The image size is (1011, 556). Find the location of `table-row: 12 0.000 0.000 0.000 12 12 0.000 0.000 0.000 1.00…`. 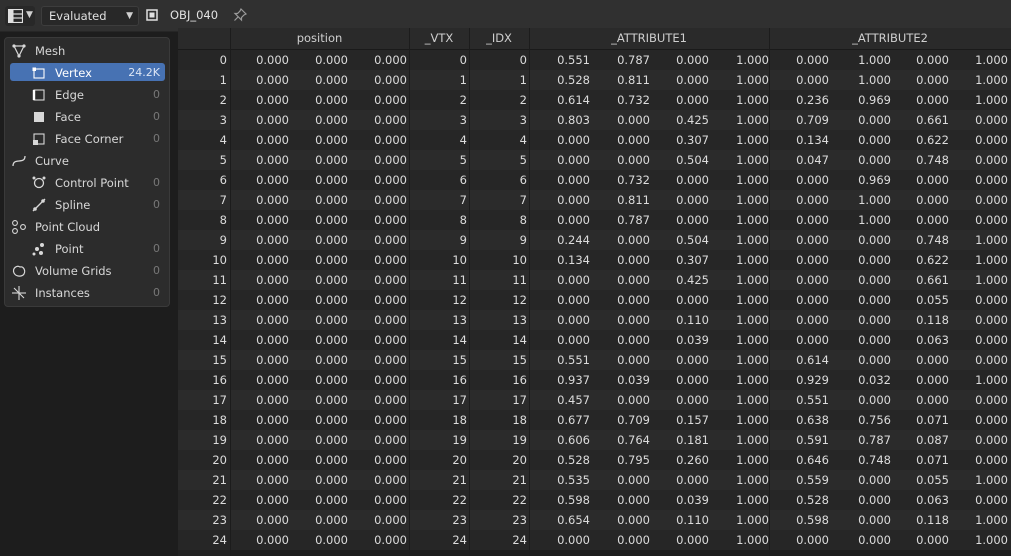

table-row: 12 0.000 0.000 0.000 12 12 0.000 0.000 0.000 1.00… is located at coordinates (594, 300).